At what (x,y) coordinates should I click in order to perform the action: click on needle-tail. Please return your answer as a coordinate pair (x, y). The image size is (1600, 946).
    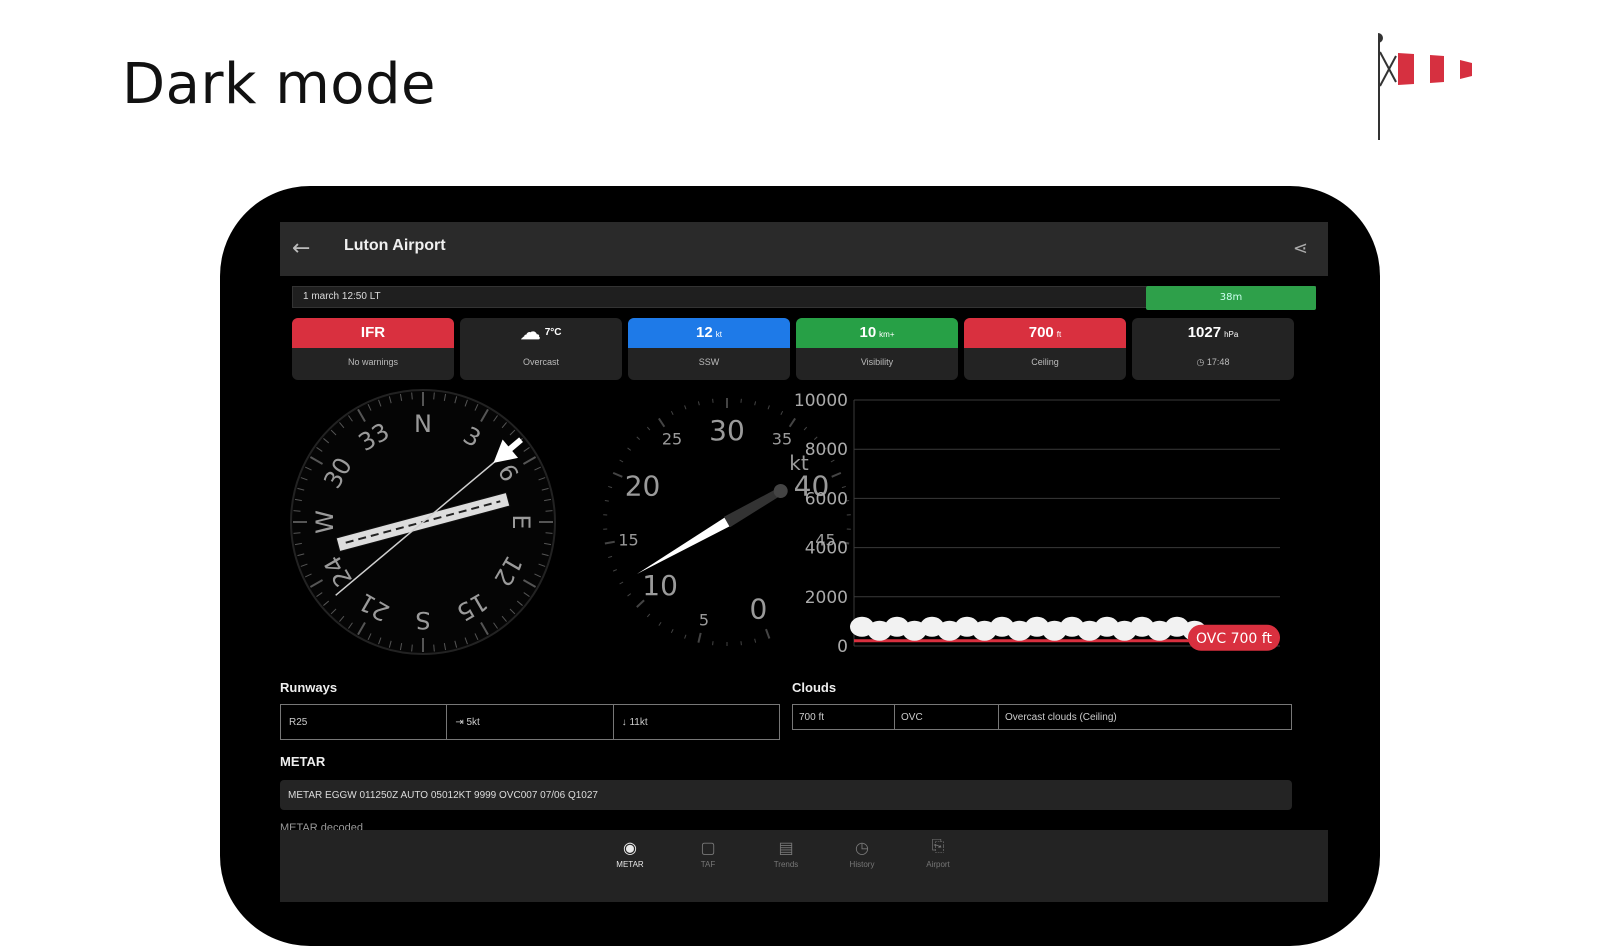
    Looking at the image, I should click on (752, 507).